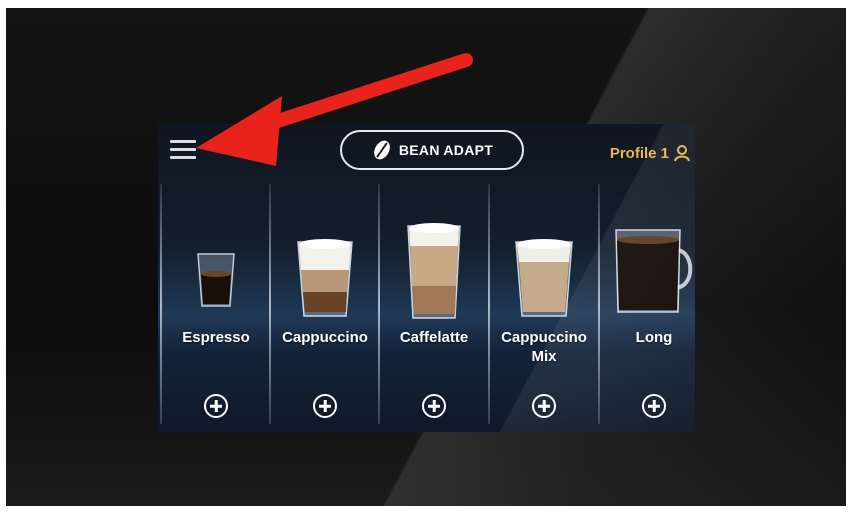 The width and height of the screenshot is (850, 514). I want to click on drink-cappuccino-mix: Cappuccino Mix, so click(544, 313).